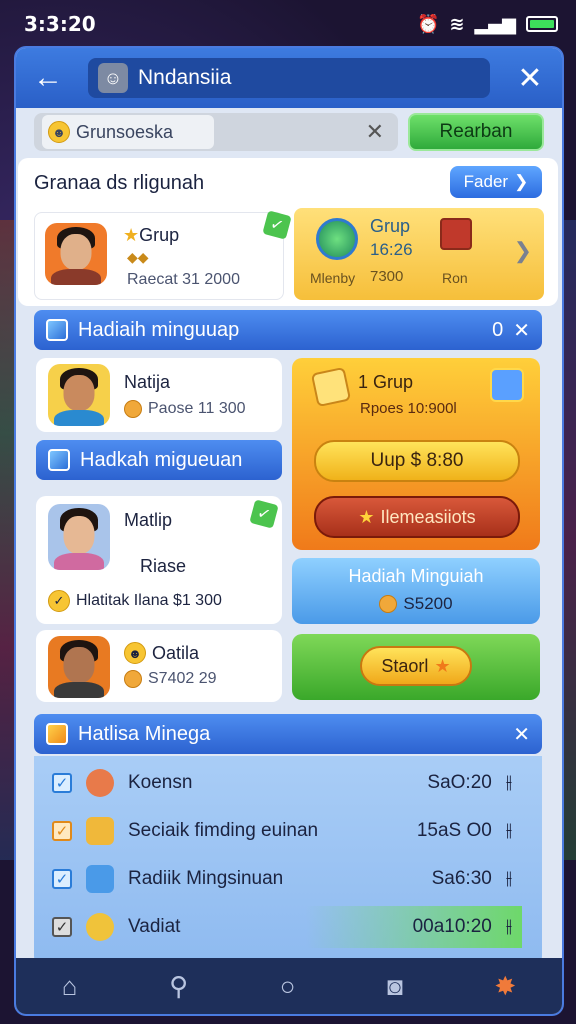 This screenshot has width=576, height=1024. What do you see at coordinates (282, 927) in the screenshot?
I see `schedule-row: ✓ Vadiat 00a10:20 ⫲` at bounding box center [282, 927].